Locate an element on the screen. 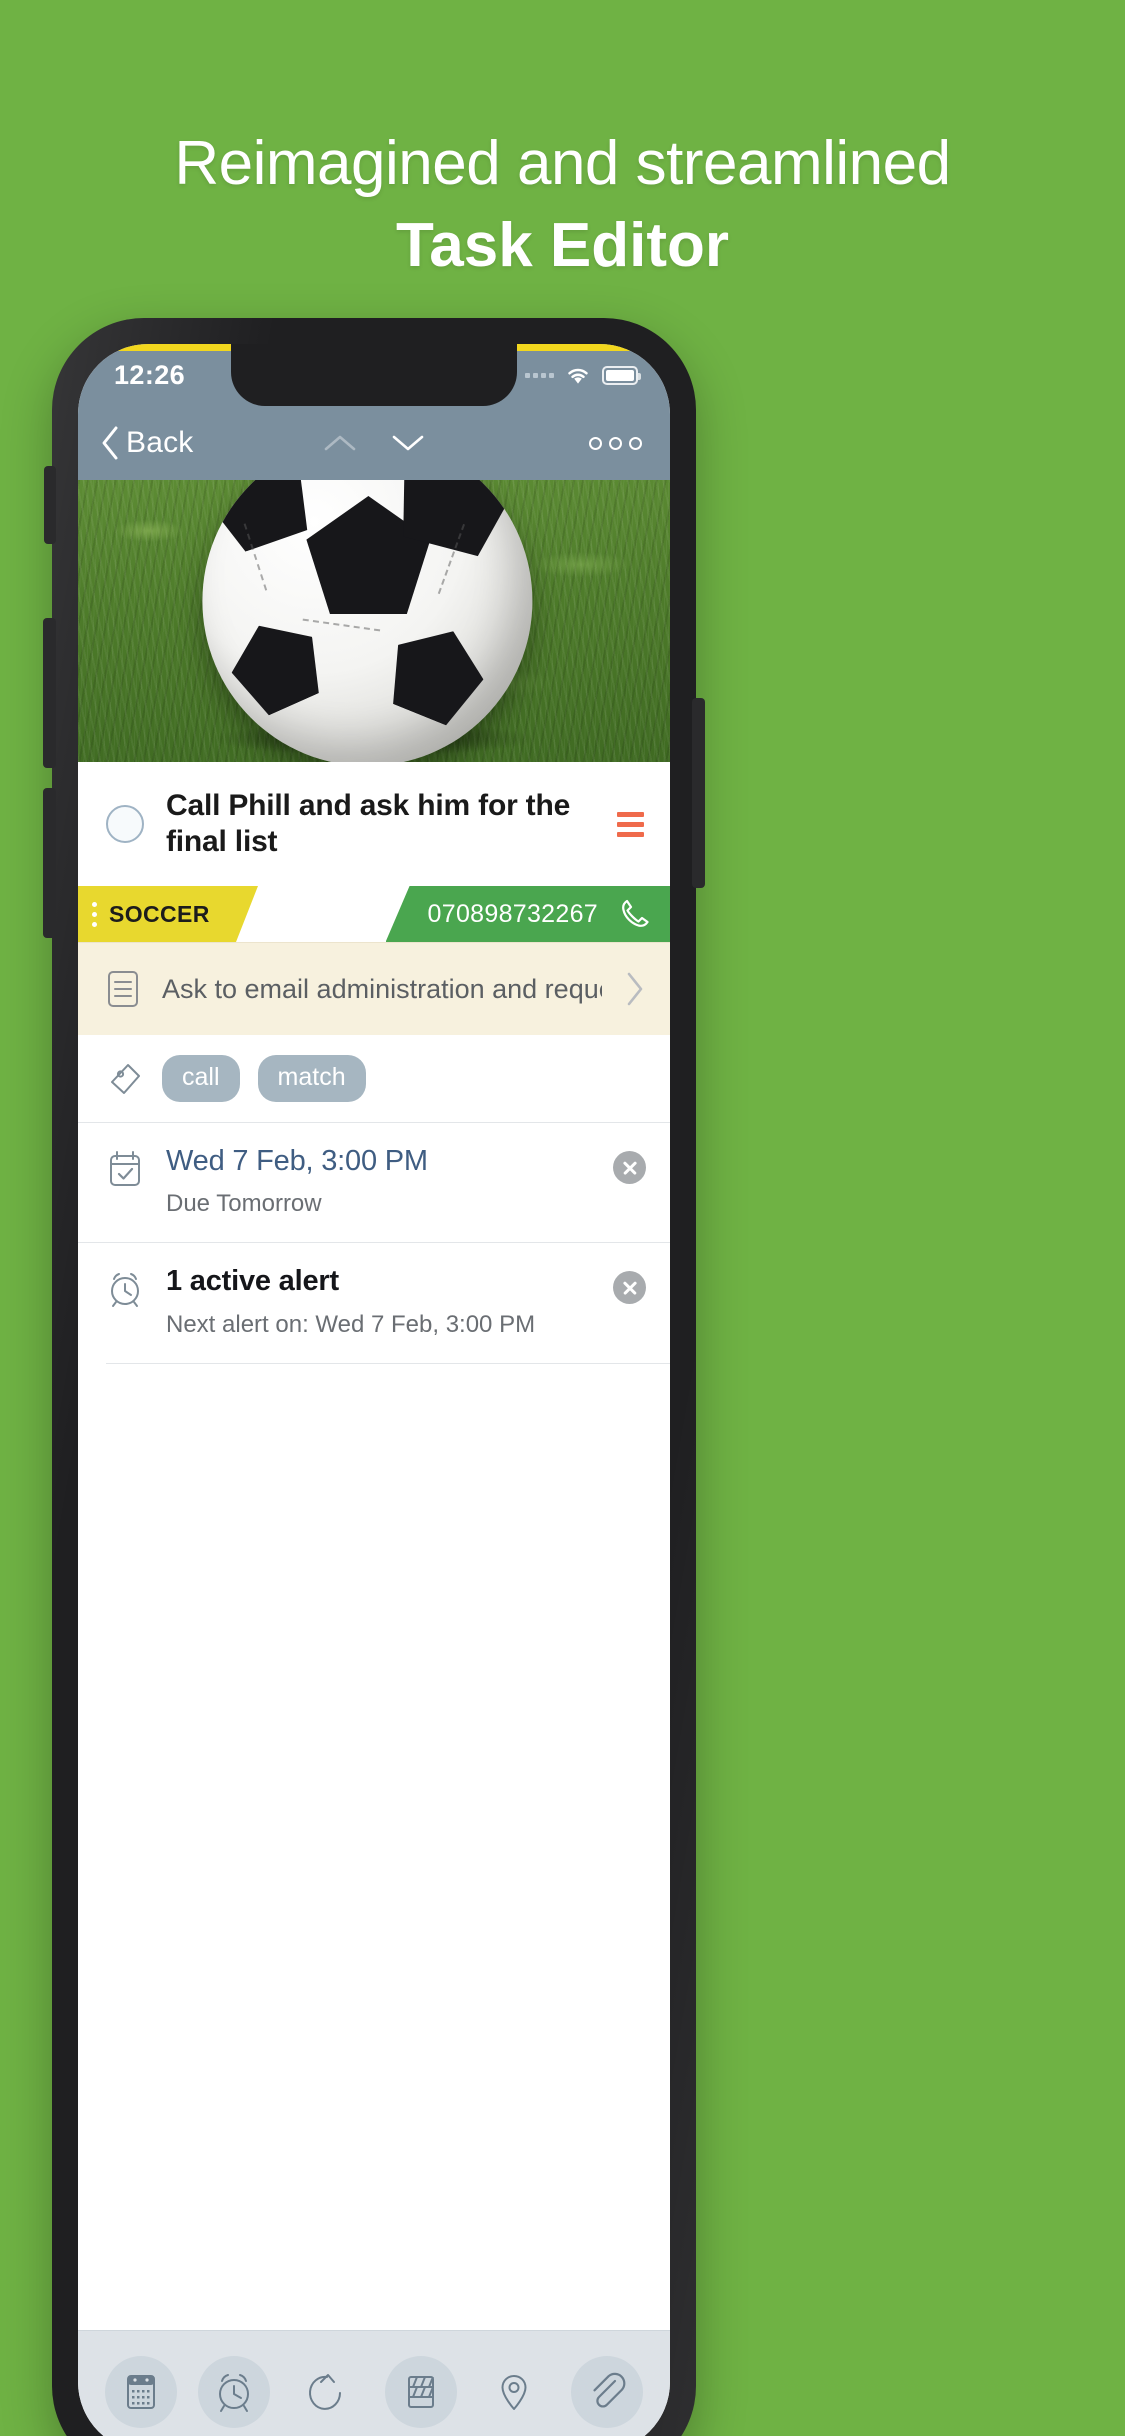 The image size is (1125, 2436). alert-next: Next alert on: Wed 7 Feb, 3:00 PM is located at coordinates (351, 1324).